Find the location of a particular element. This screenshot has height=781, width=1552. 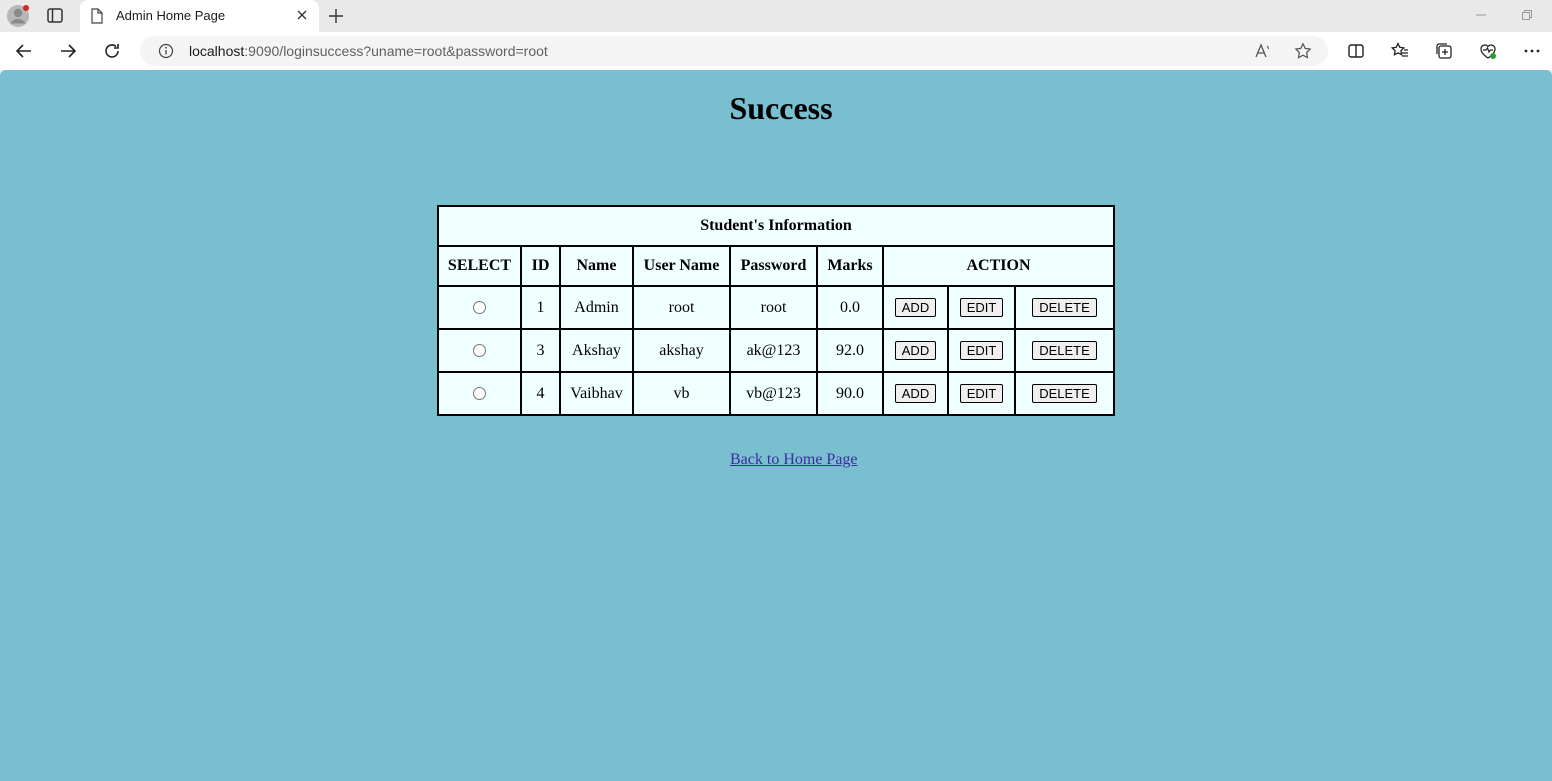

password-cell: vb@123 is located at coordinates (773, 393).